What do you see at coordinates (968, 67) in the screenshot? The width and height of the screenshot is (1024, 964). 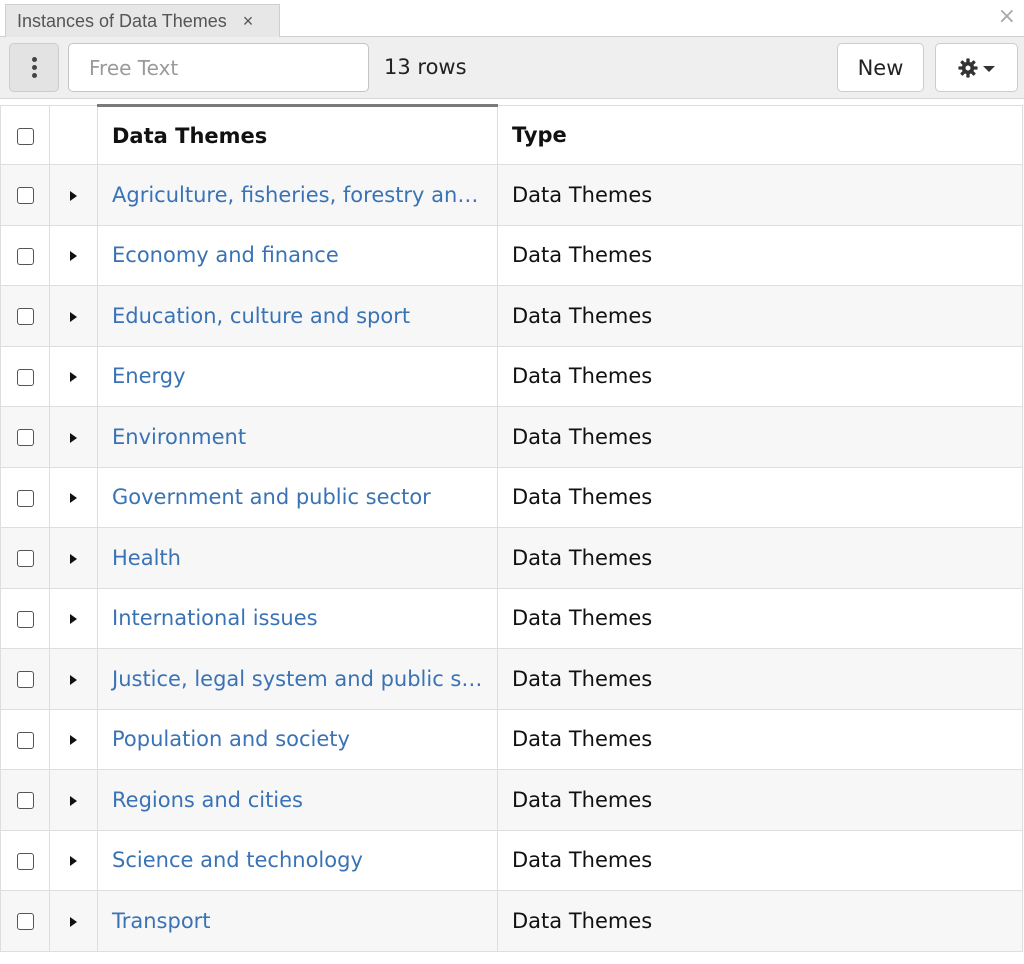 I see `gear-icon` at bounding box center [968, 67].